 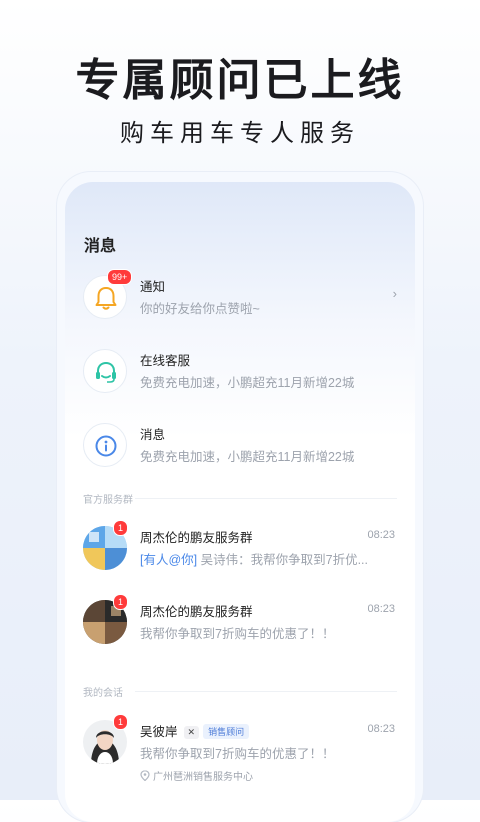 I want to click on group-row: 1 周杰伦的鹏友服务群 我帮你争取到7折购车的优惠了！！ 08:23, so click(x=241, y=622).